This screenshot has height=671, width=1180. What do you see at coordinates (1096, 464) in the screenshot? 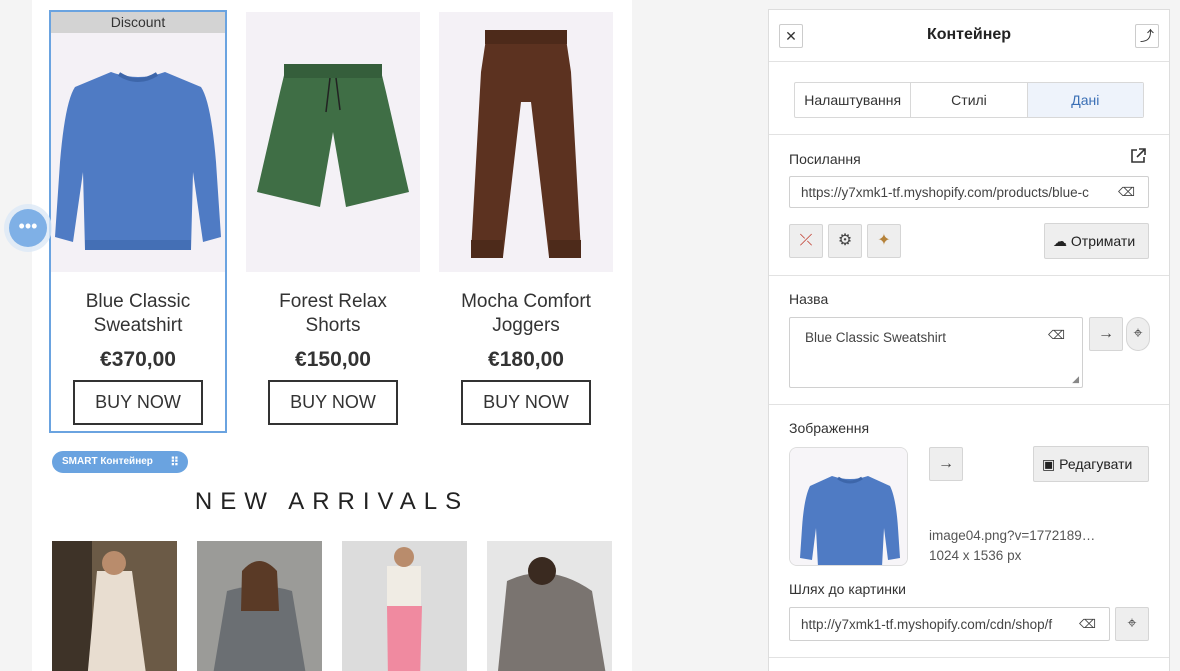
I see `edit-image-button-label: Редагувати` at bounding box center [1096, 464].